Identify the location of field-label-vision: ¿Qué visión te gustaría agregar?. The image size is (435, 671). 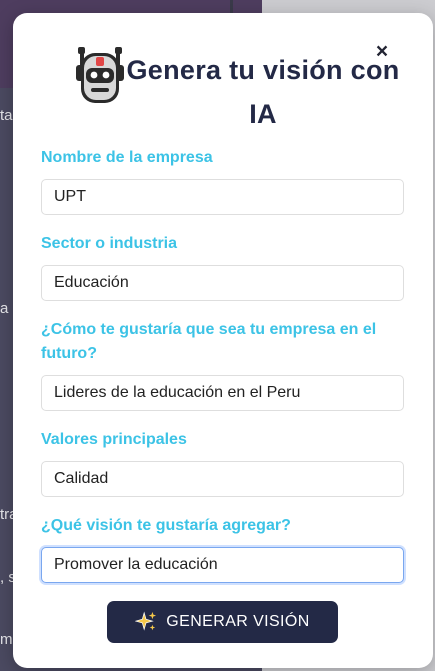
(166, 525).